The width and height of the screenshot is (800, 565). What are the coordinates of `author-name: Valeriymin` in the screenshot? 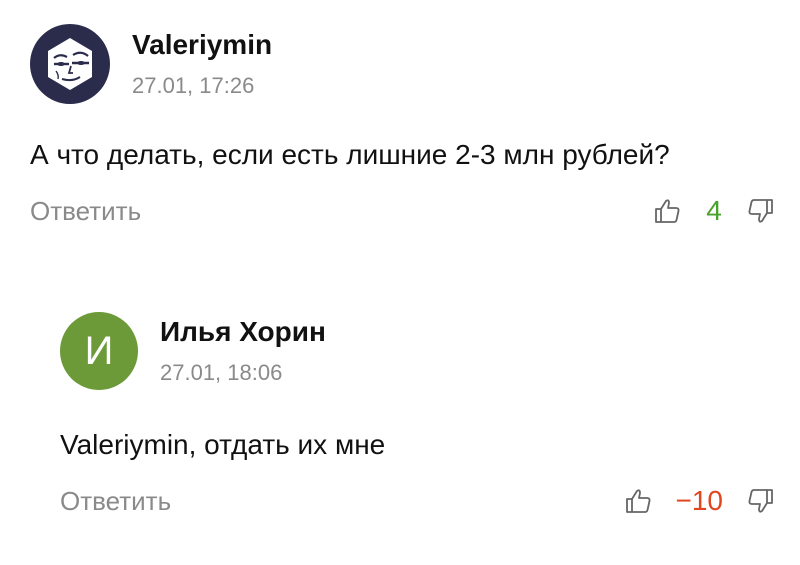 It's located at (202, 45).